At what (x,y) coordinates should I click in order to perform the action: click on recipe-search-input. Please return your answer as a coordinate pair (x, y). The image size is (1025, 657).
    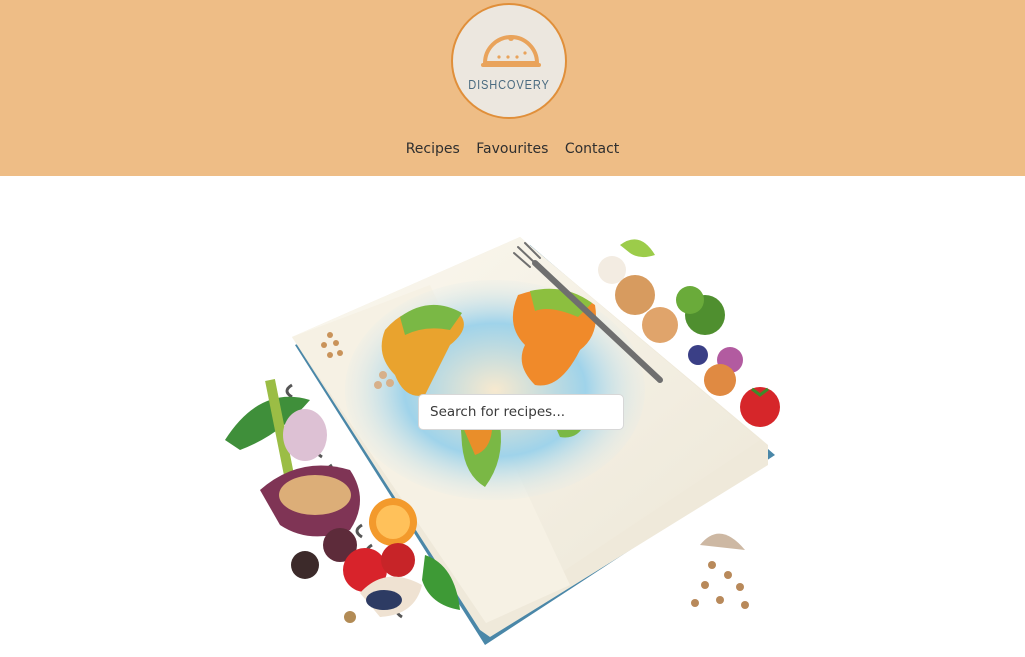
    Looking at the image, I should click on (521, 412).